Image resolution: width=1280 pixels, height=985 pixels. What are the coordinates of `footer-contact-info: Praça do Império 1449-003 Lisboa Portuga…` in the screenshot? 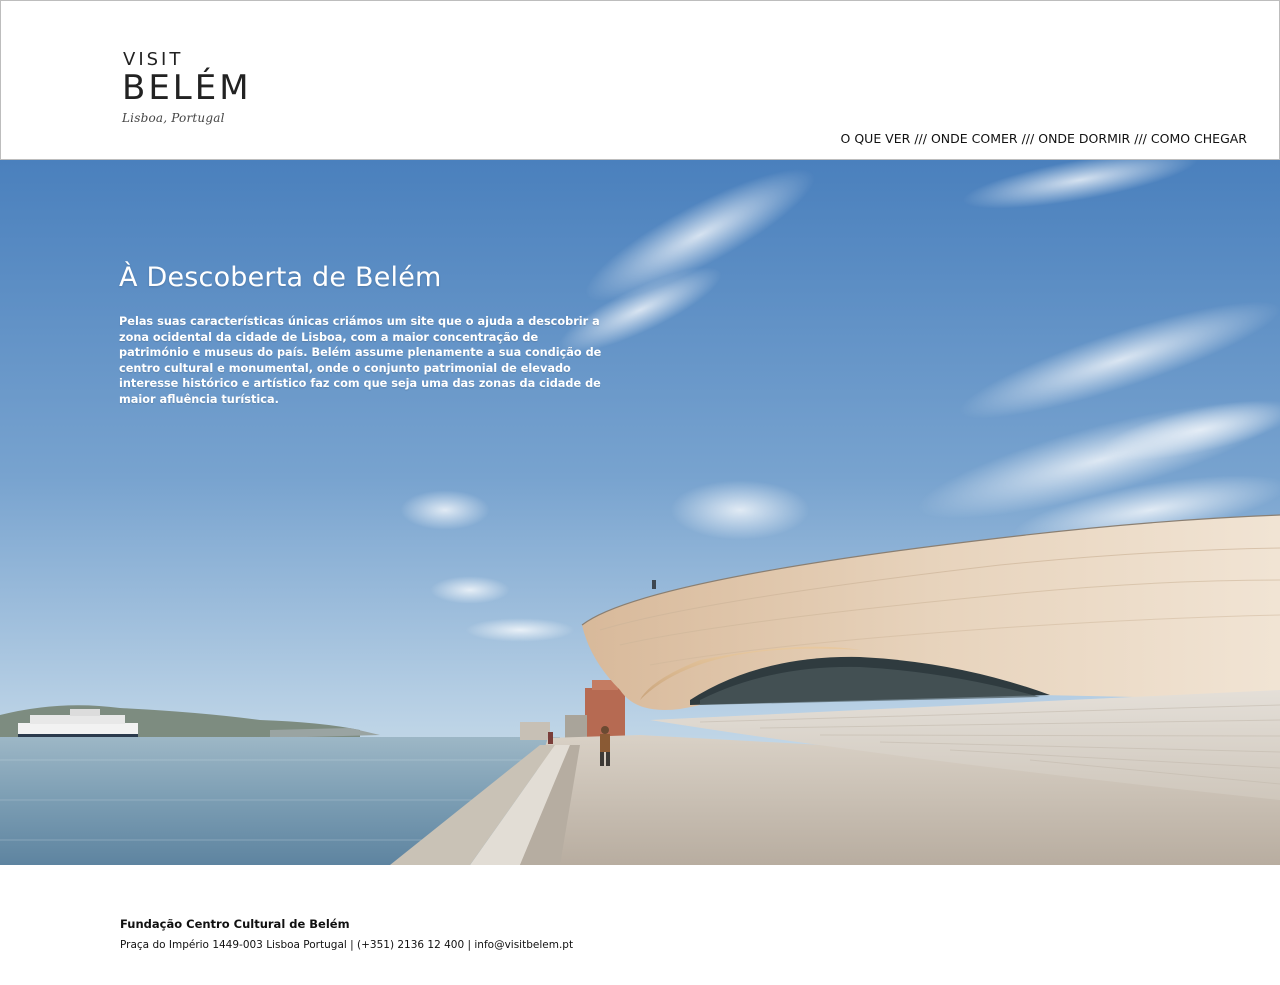 It's located at (347, 945).